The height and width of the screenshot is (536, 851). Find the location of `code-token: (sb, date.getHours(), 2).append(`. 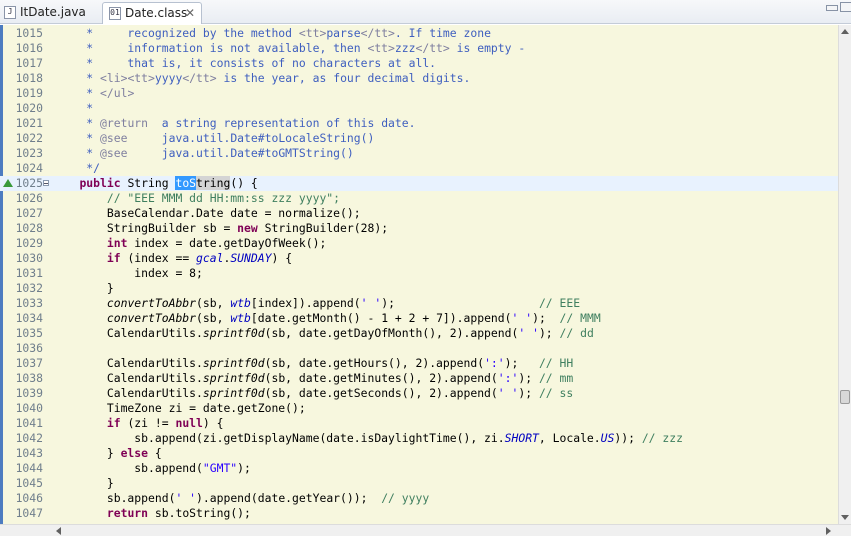

code-token: (sb, date.getHours(), 2).append( is located at coordinates (374, 363).